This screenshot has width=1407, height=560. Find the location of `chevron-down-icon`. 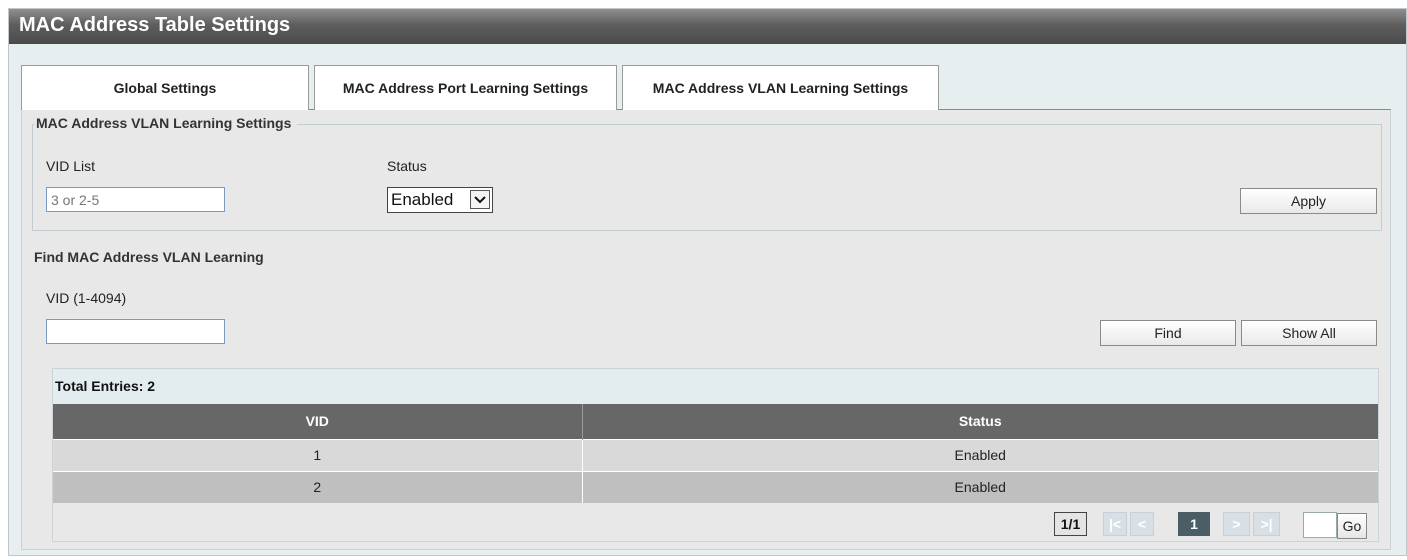

chevron-down-icon is located at coordinates (480, 199).